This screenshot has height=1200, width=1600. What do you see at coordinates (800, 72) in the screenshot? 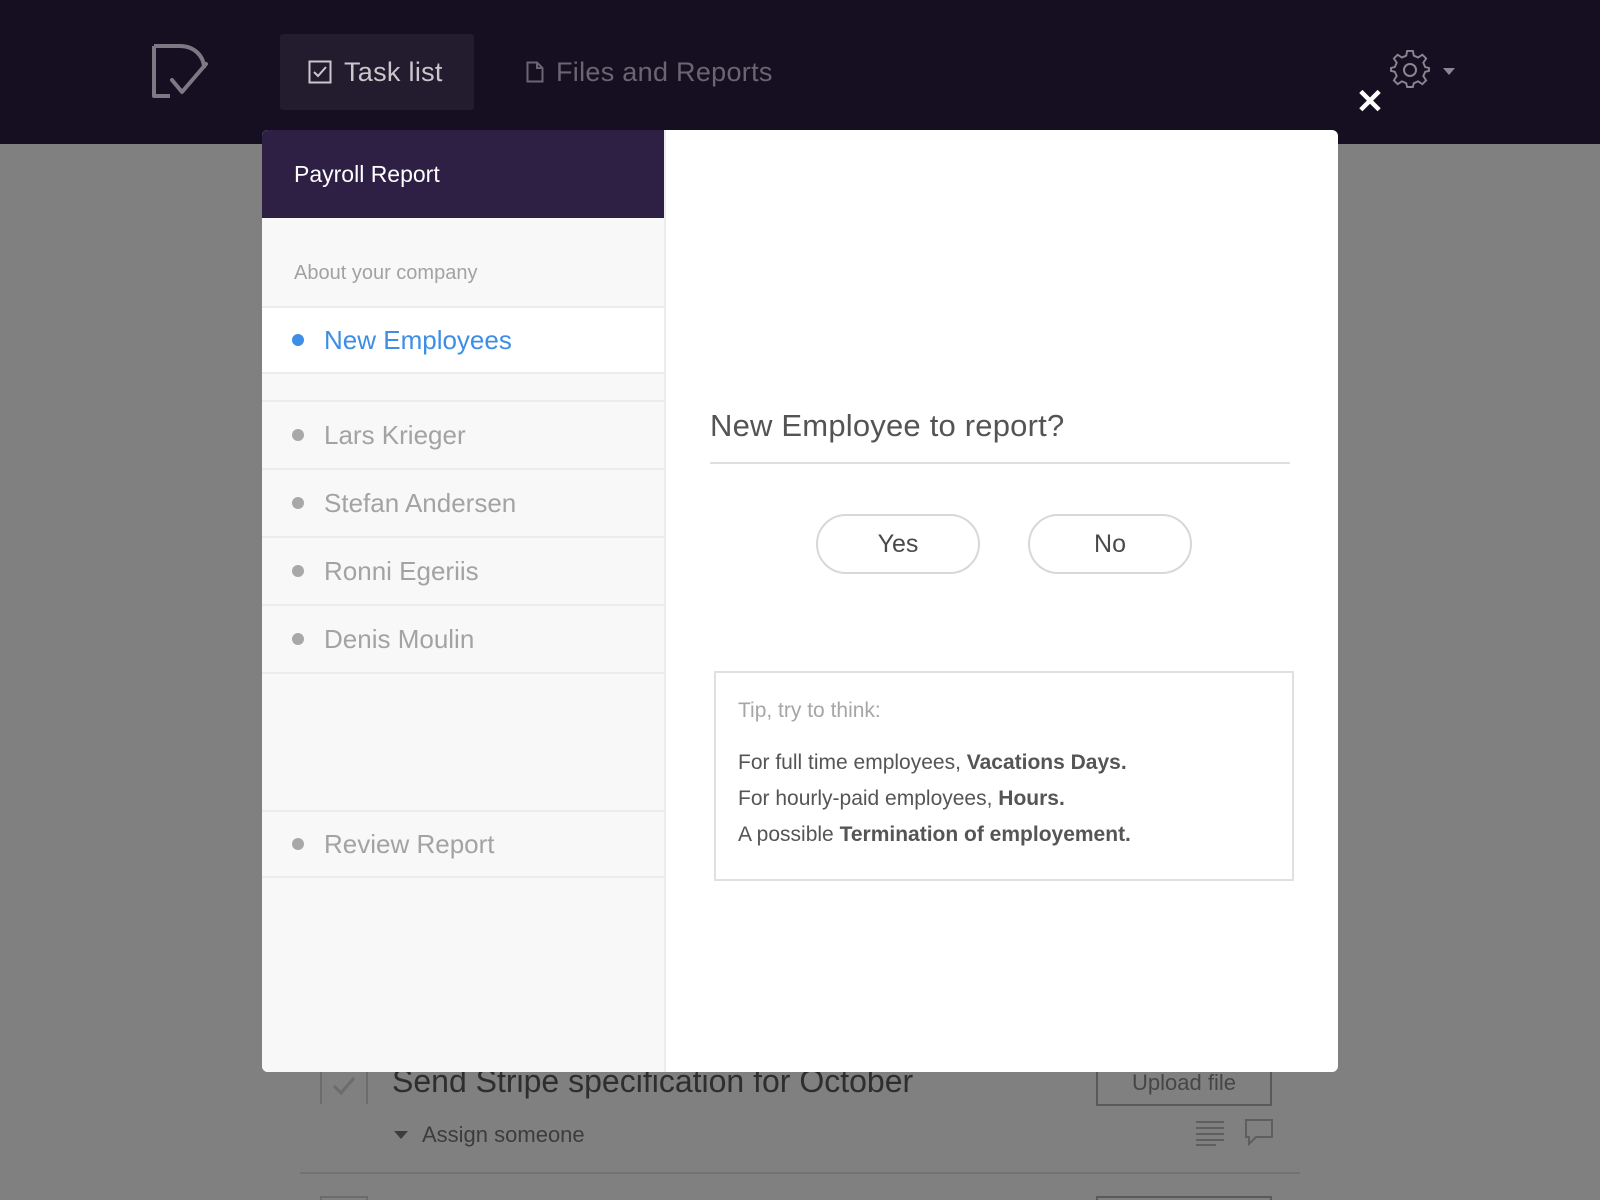
I see `top-navigation-bar: Task list Files and Reports` at bounding box center [800, 72].